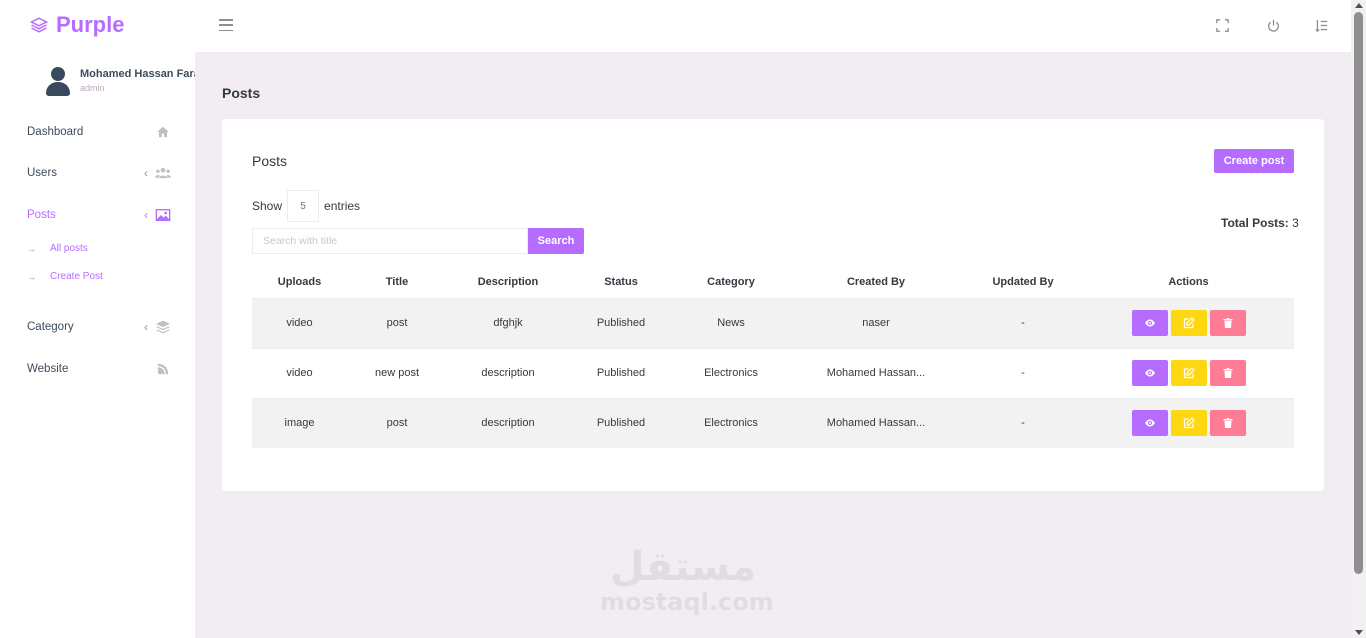  I want to click on column-header: Title, so click(397, 281).